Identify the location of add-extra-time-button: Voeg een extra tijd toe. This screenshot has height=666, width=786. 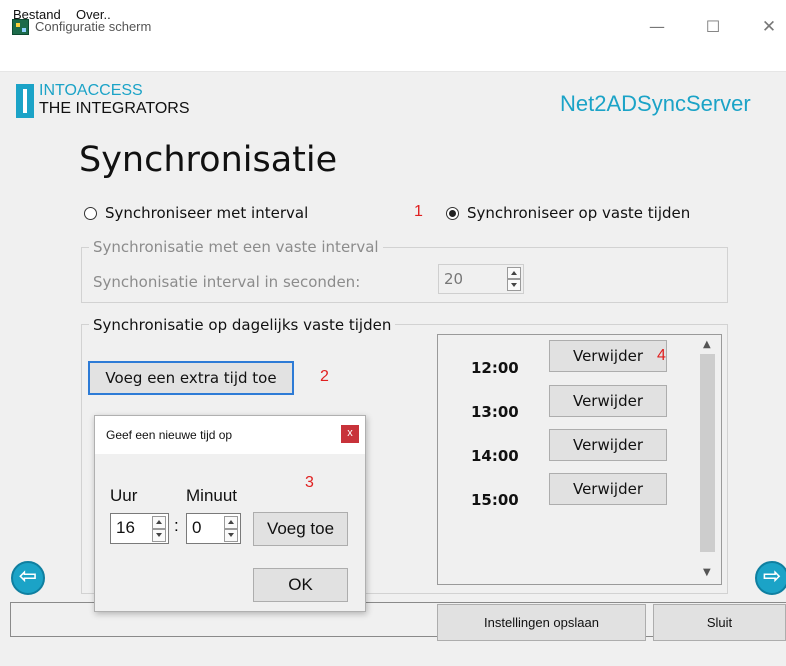
(191, 378).